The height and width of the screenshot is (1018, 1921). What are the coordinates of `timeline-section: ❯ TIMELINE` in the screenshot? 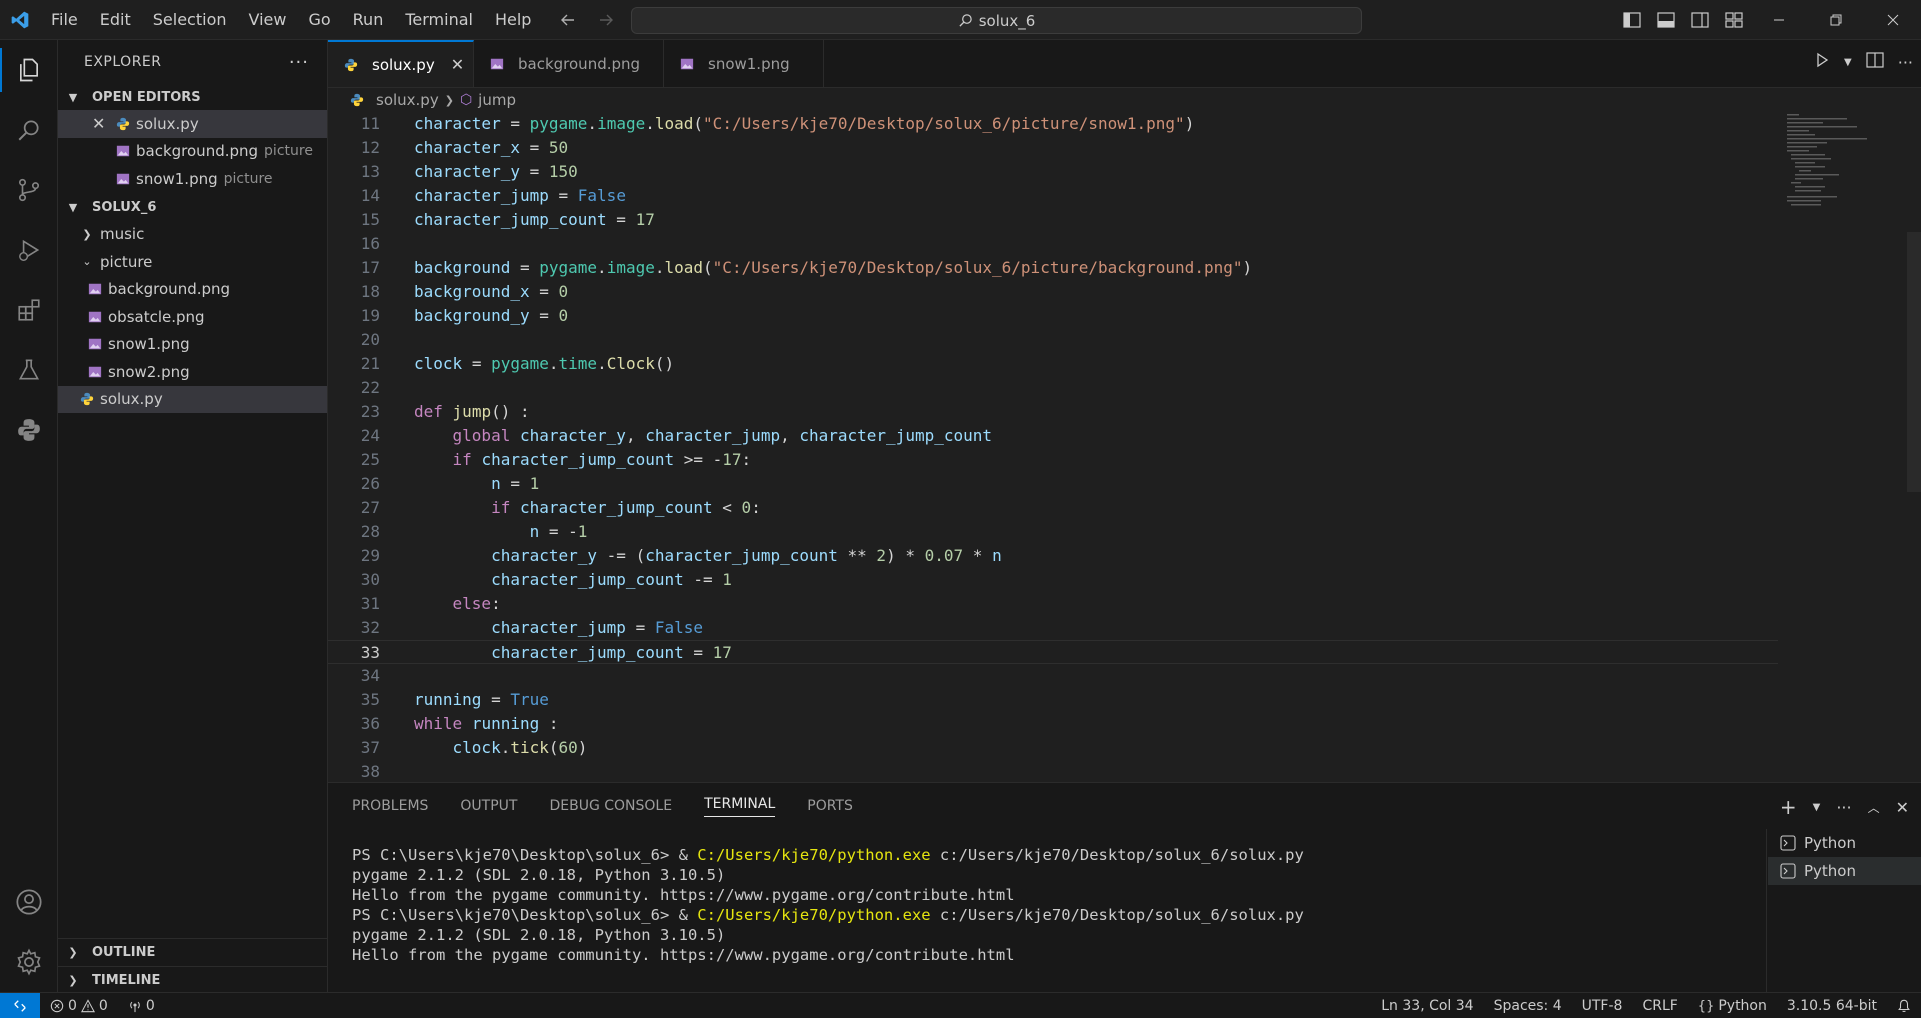 It's located at (193, 979).